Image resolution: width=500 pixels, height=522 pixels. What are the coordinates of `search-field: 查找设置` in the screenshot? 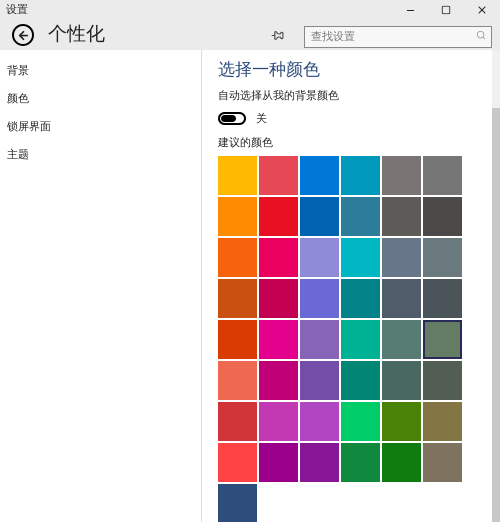 It's located at (398, 37).